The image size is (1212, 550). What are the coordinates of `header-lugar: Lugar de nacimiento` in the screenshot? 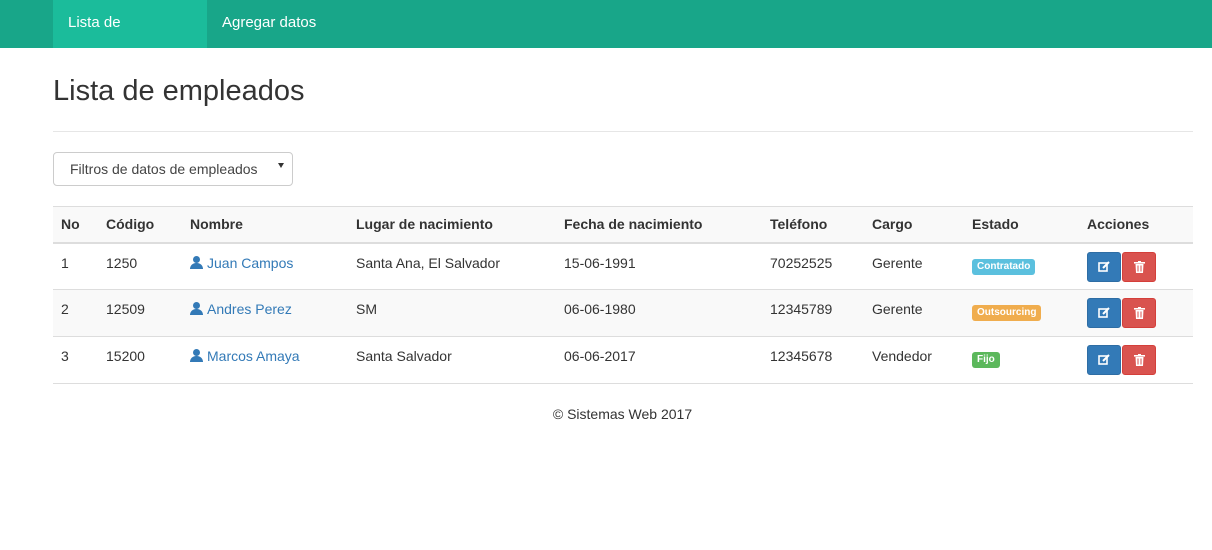 It's located at (452, 225).